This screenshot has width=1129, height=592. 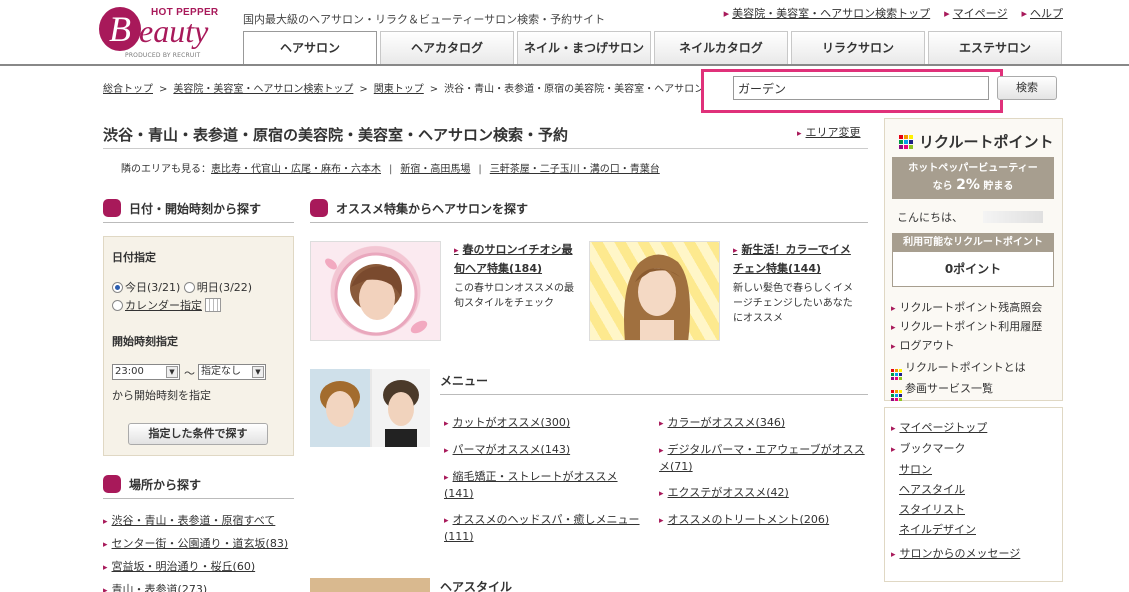 I want to click on breadcrumb-salon-top: 美容院・美容室・ヘアサロン検索トップ, so click(x=263, y=89).